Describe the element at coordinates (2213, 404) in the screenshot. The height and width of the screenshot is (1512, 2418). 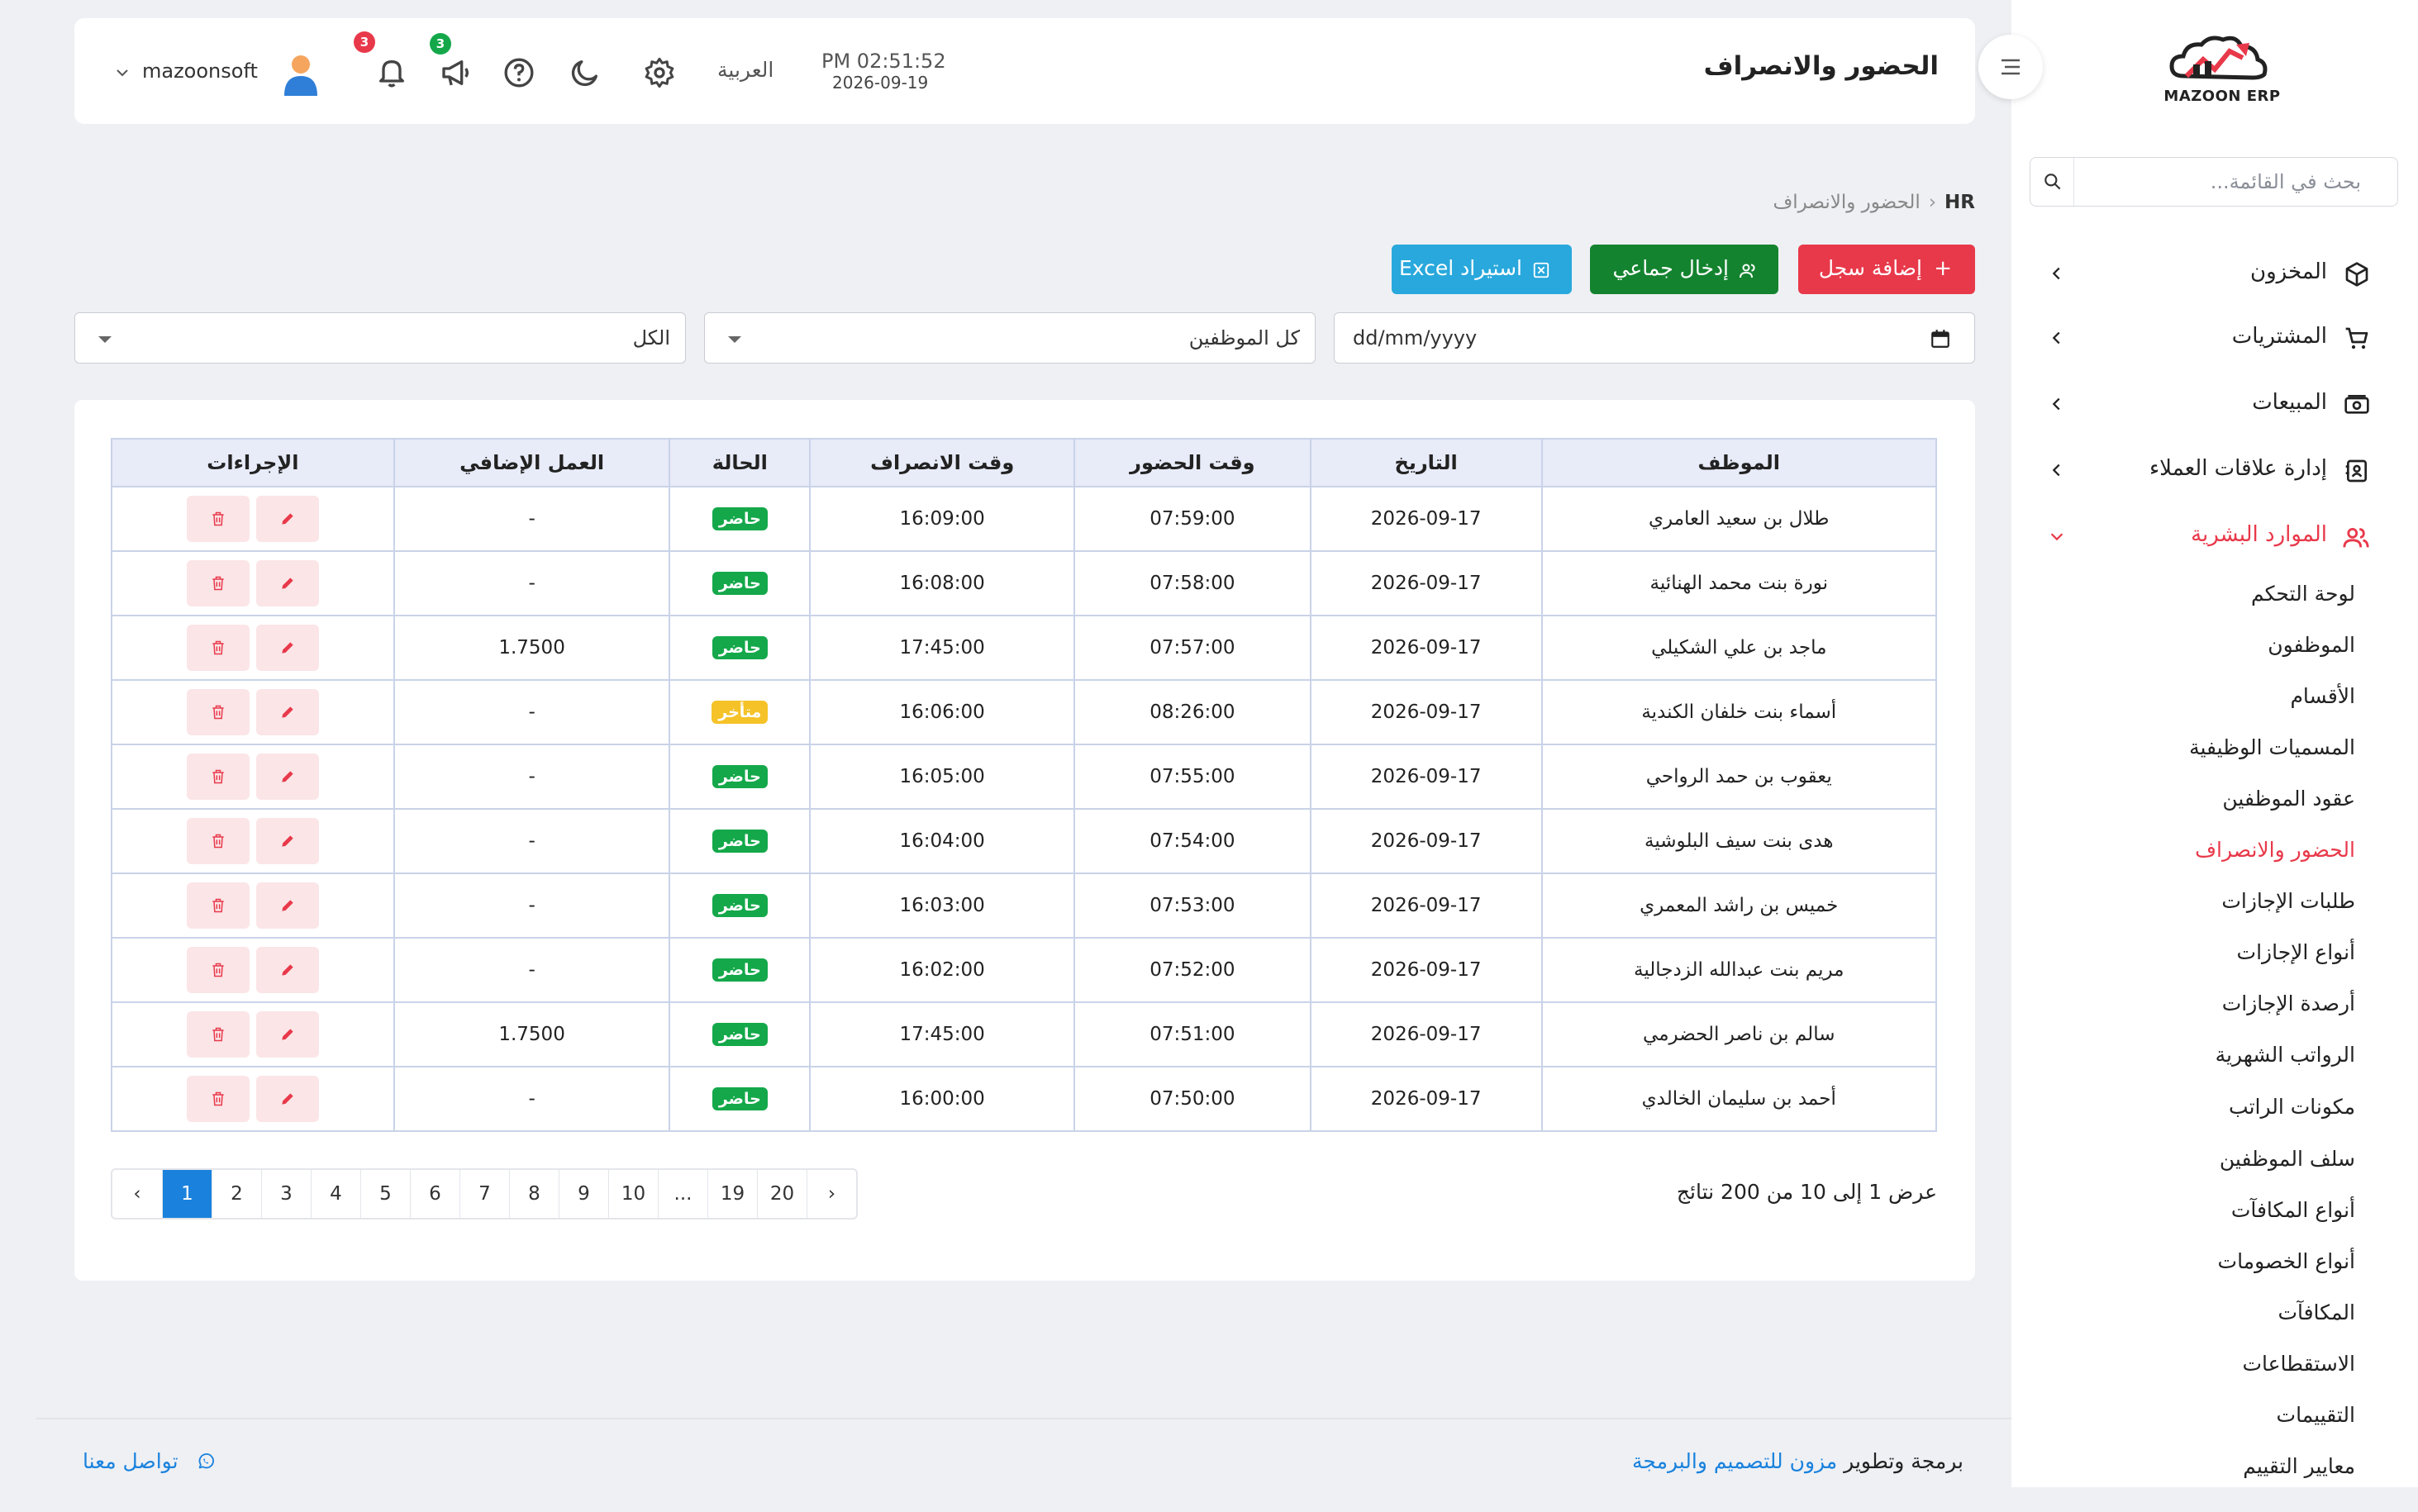
I see `sidebar-item-sales: المبيعات` at that location.